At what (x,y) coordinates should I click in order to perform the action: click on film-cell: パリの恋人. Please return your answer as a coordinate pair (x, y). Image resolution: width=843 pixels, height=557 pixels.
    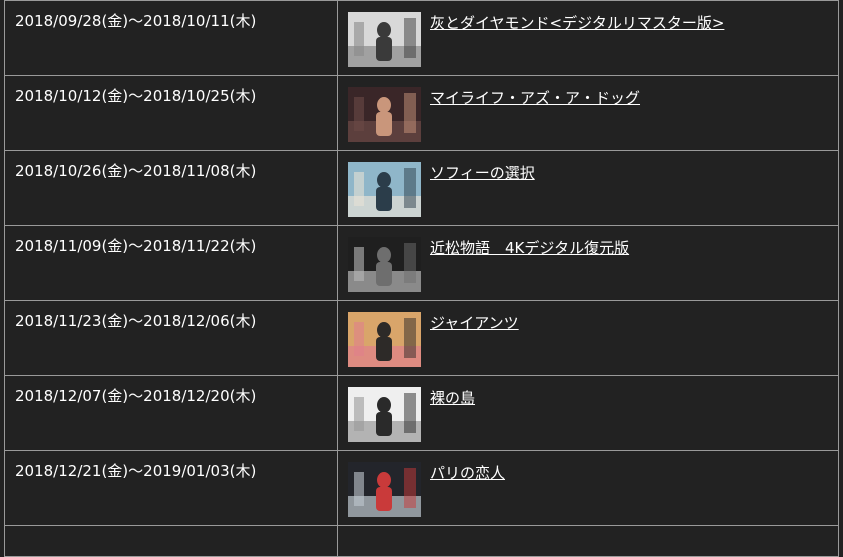
    Looking at the image, I should click on (588, 488).